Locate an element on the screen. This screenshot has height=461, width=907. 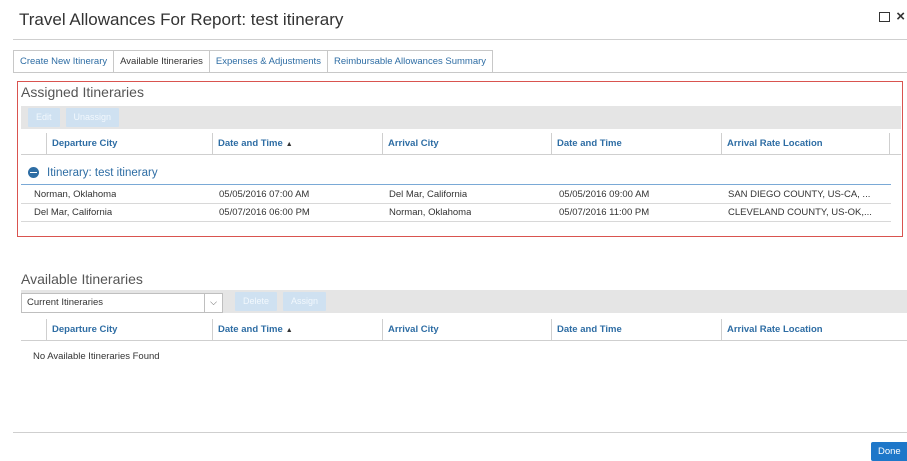
assign-button: Assign is located at coordinates (305, 301).